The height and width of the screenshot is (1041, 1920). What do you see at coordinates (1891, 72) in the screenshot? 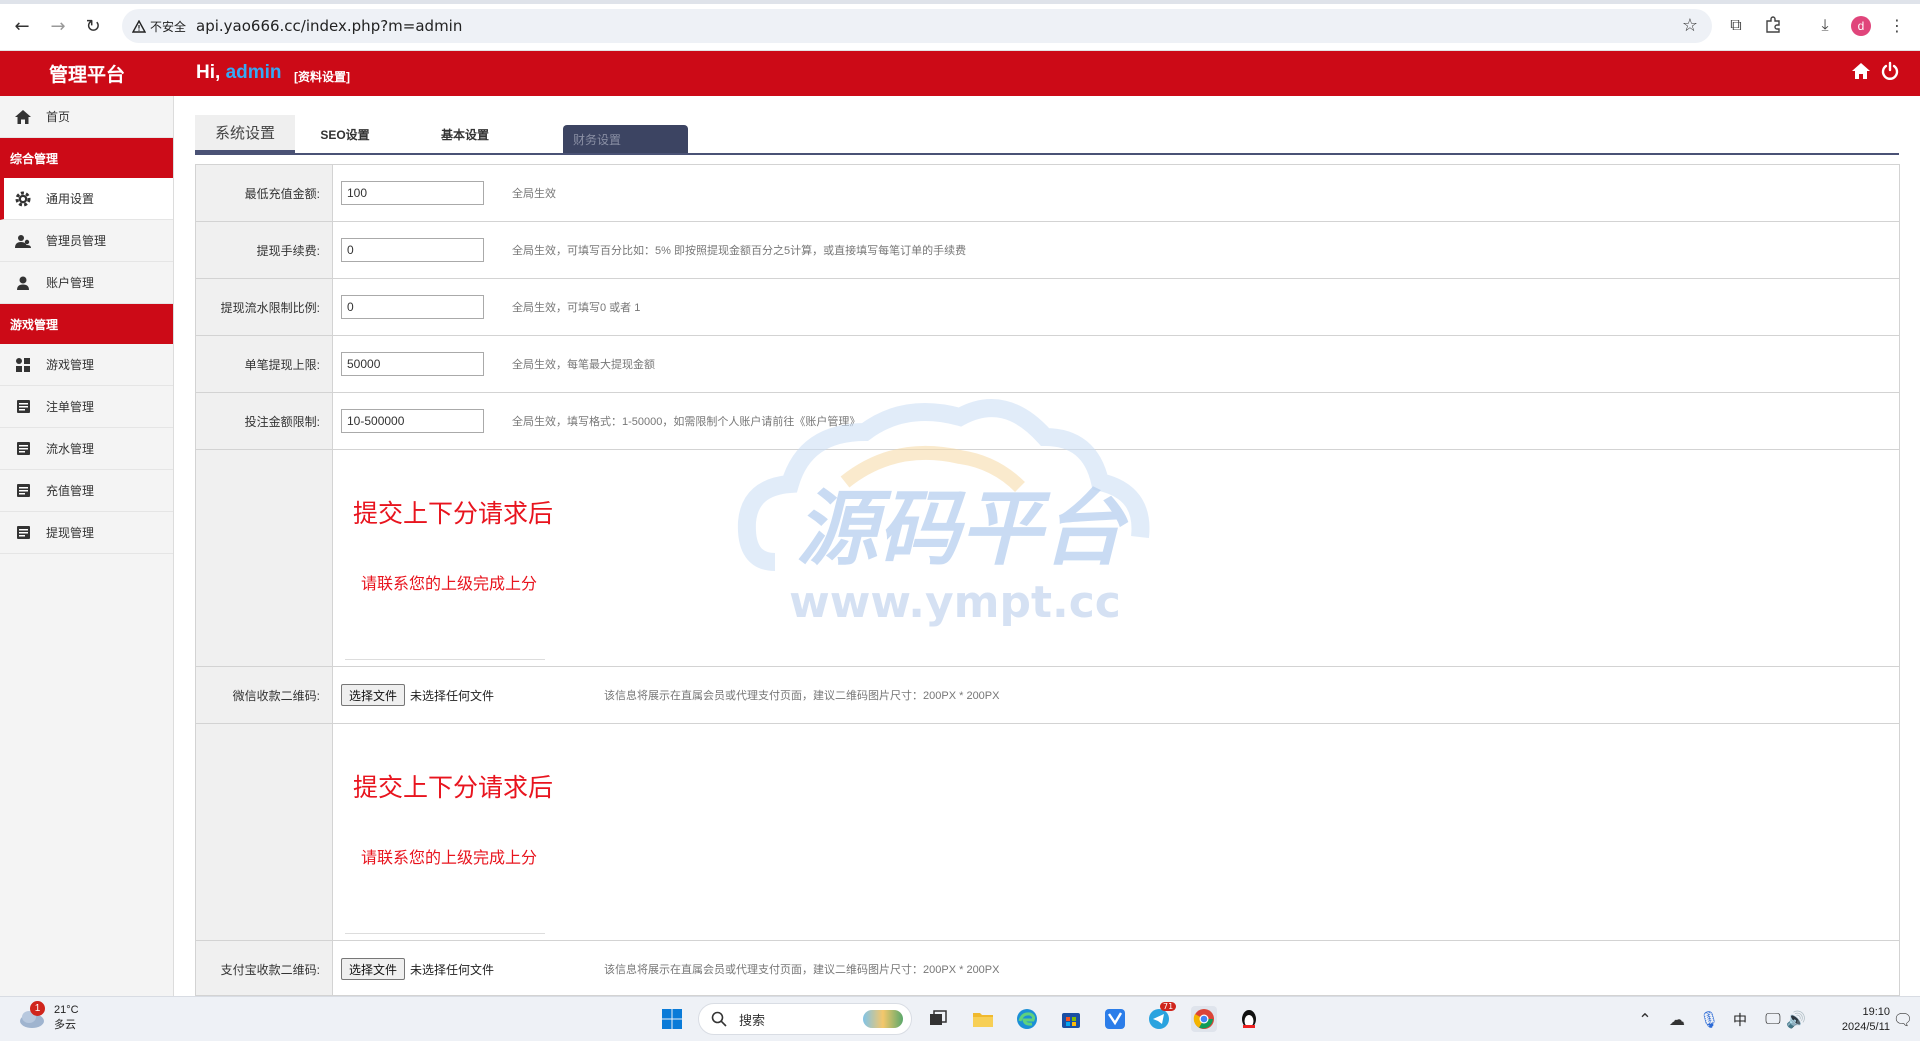
I see `power-icon` at bounding box center [1891, 72].